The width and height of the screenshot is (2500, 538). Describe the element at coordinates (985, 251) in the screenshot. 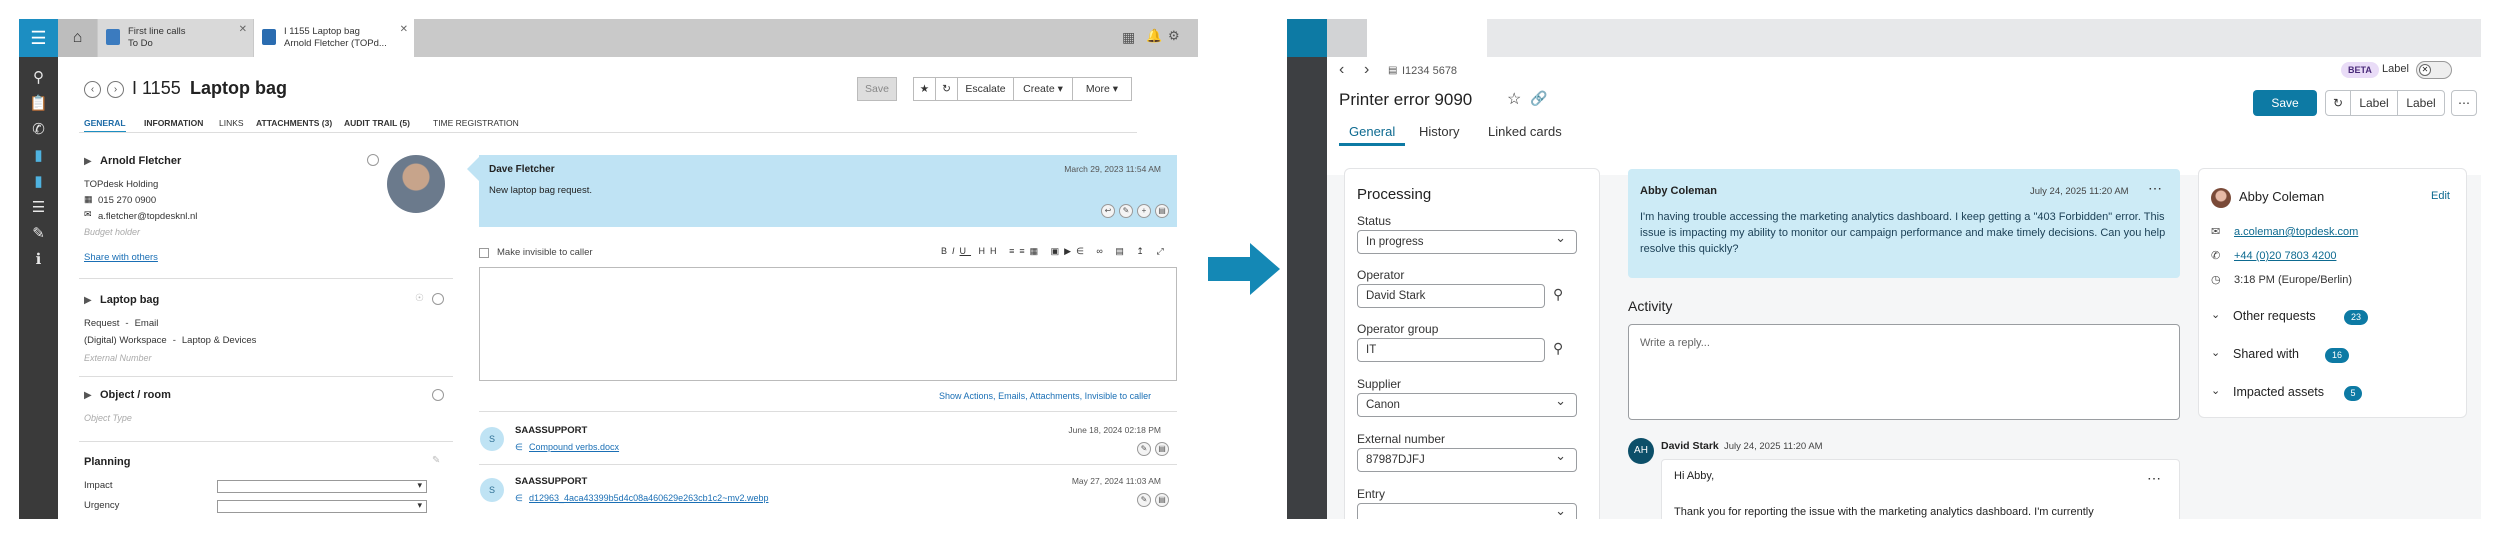

I see `heading-icon: H` at that location.